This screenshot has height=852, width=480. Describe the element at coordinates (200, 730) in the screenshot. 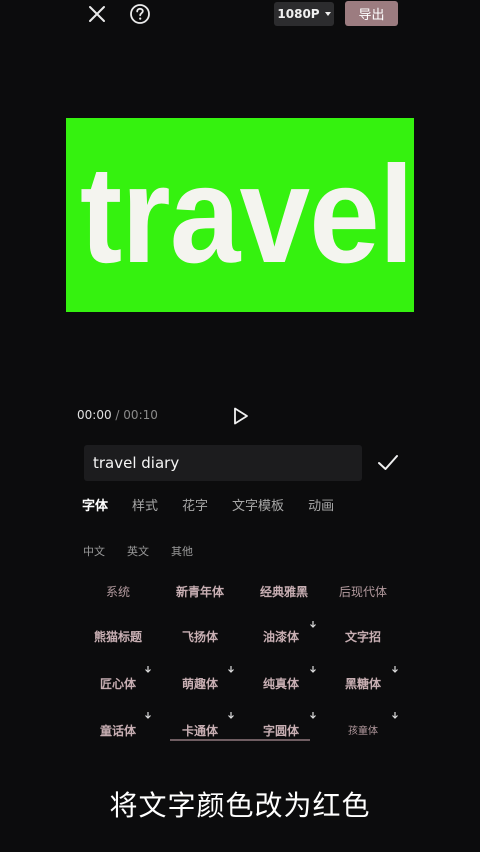

I see `font-option: 卡通体` at that location.